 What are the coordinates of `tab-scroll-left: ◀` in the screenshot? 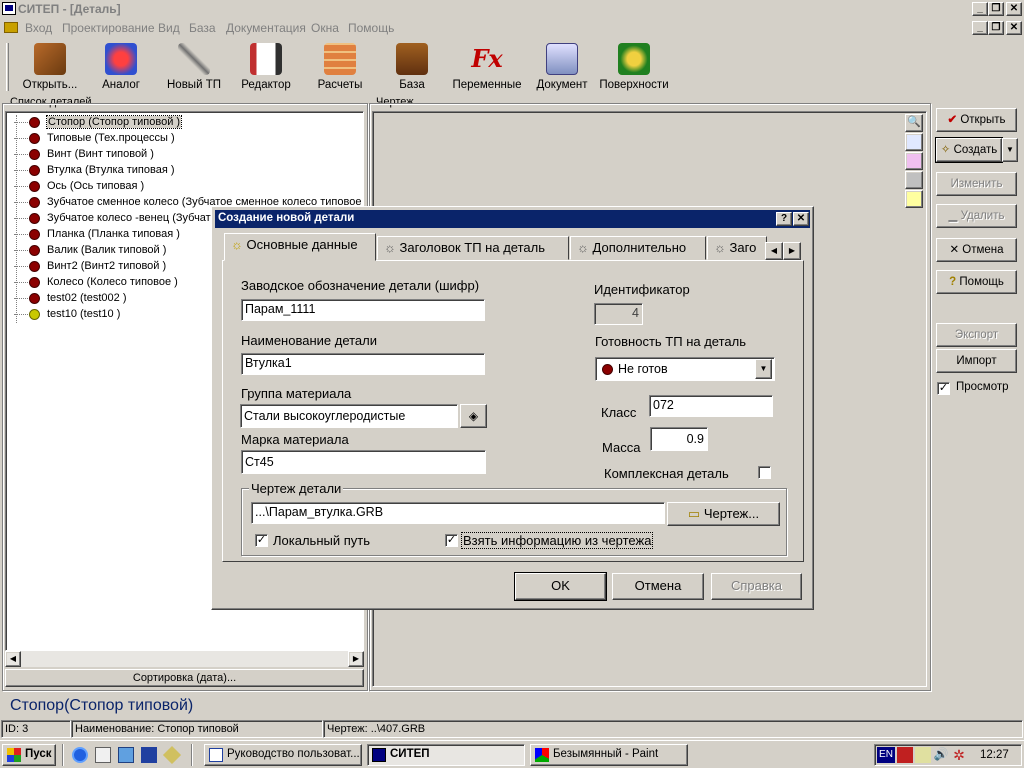 It's located at (774, 251).